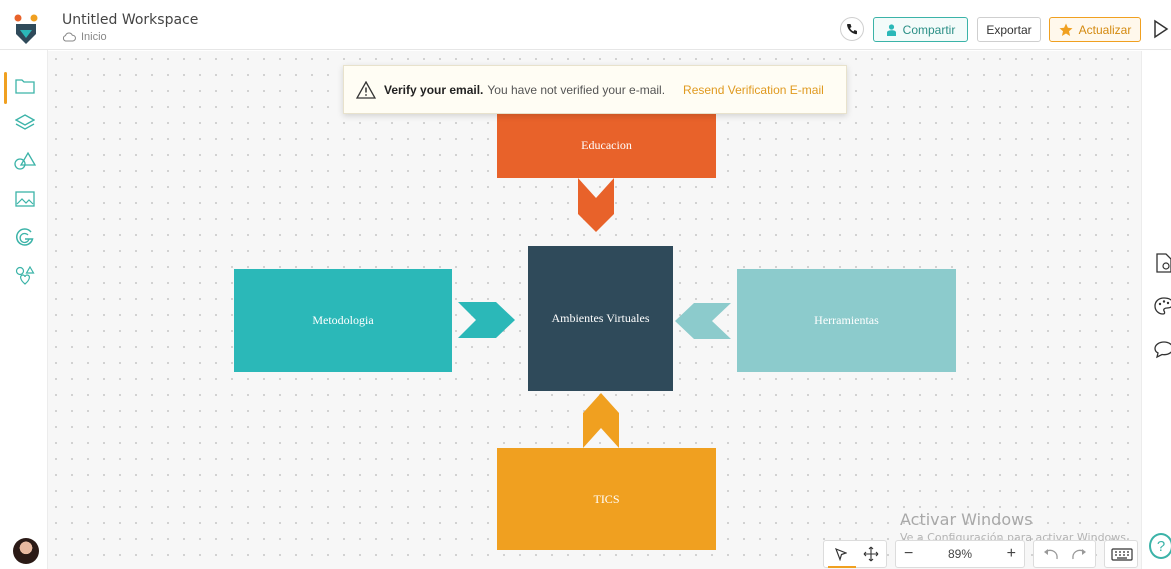 The width and height of the screenshot is (1171, 569). What do you see at coordinates (753, 90) in the screenshot?
I see `resend-verification-link: Resend Verification E-mail` at bounding box center [753, 90].